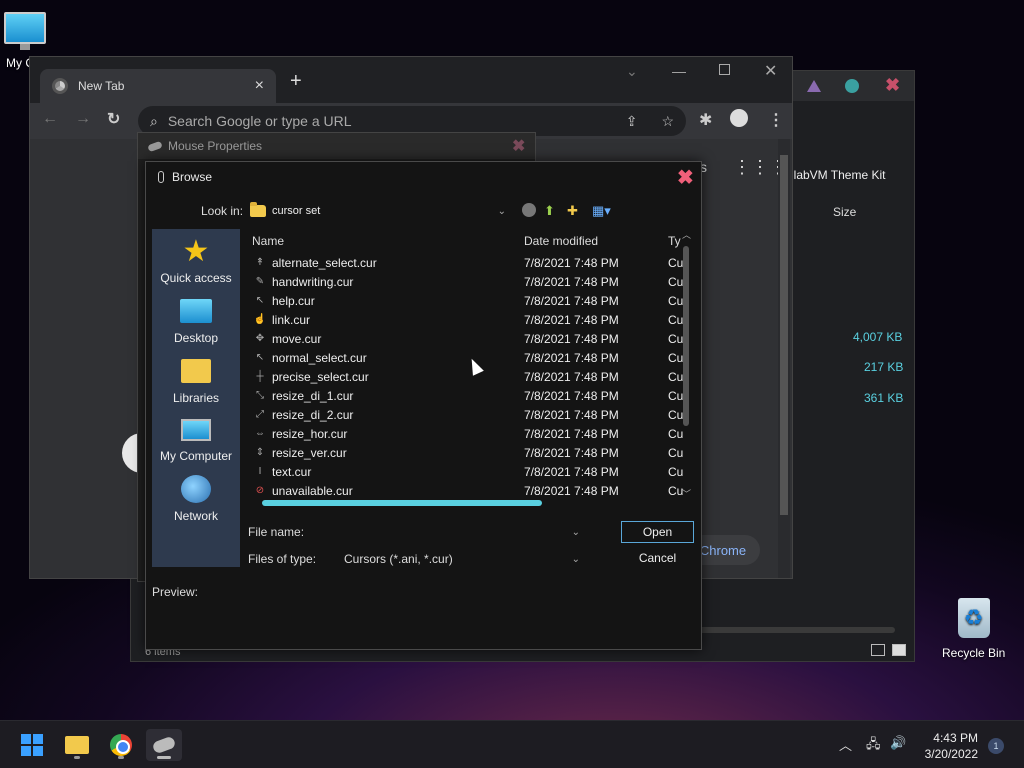 Image resolution: width=1024 pixels, height=768 pixels. Describe the element at coordinates (192, 177) in the screenshot. I see `dialog-title: Browse` at that location.